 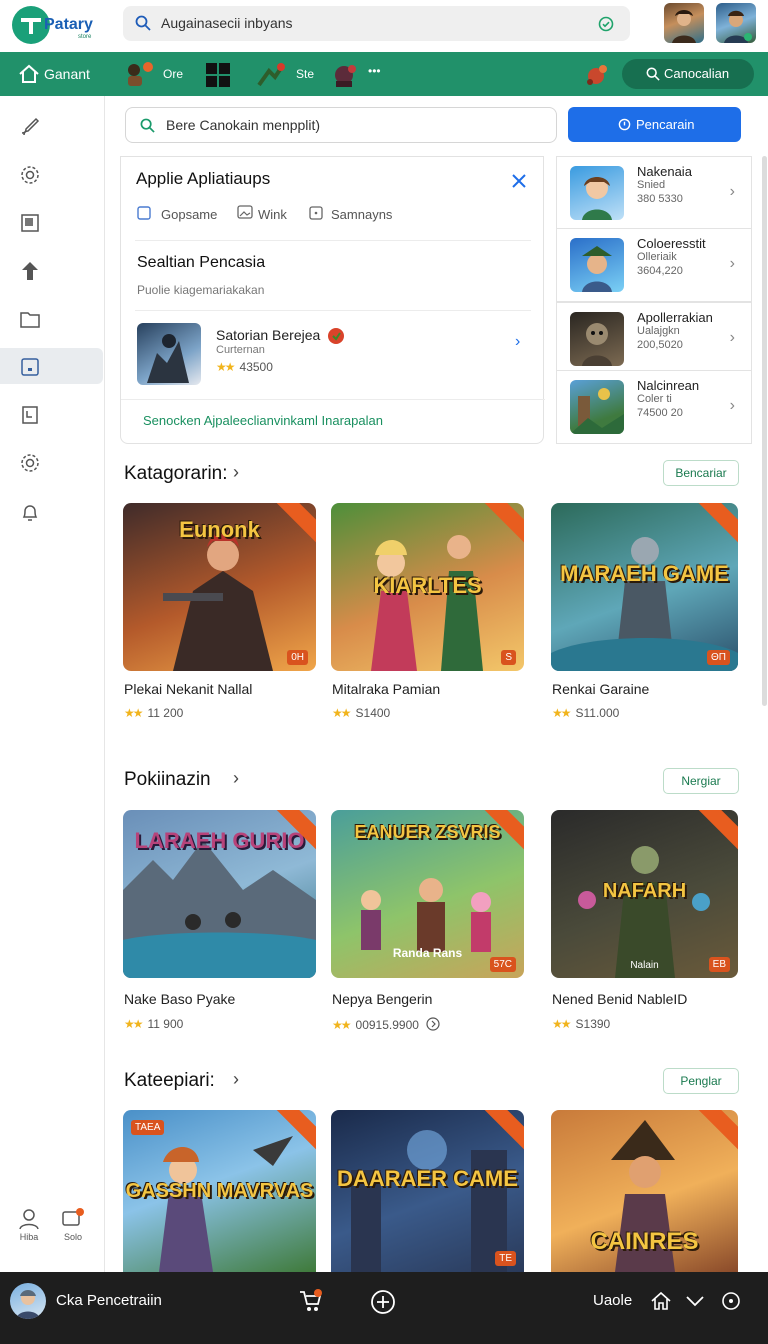 I want to click on game-card-image: MARAEH GAME ΘΠ, so click(x=644, y=587).